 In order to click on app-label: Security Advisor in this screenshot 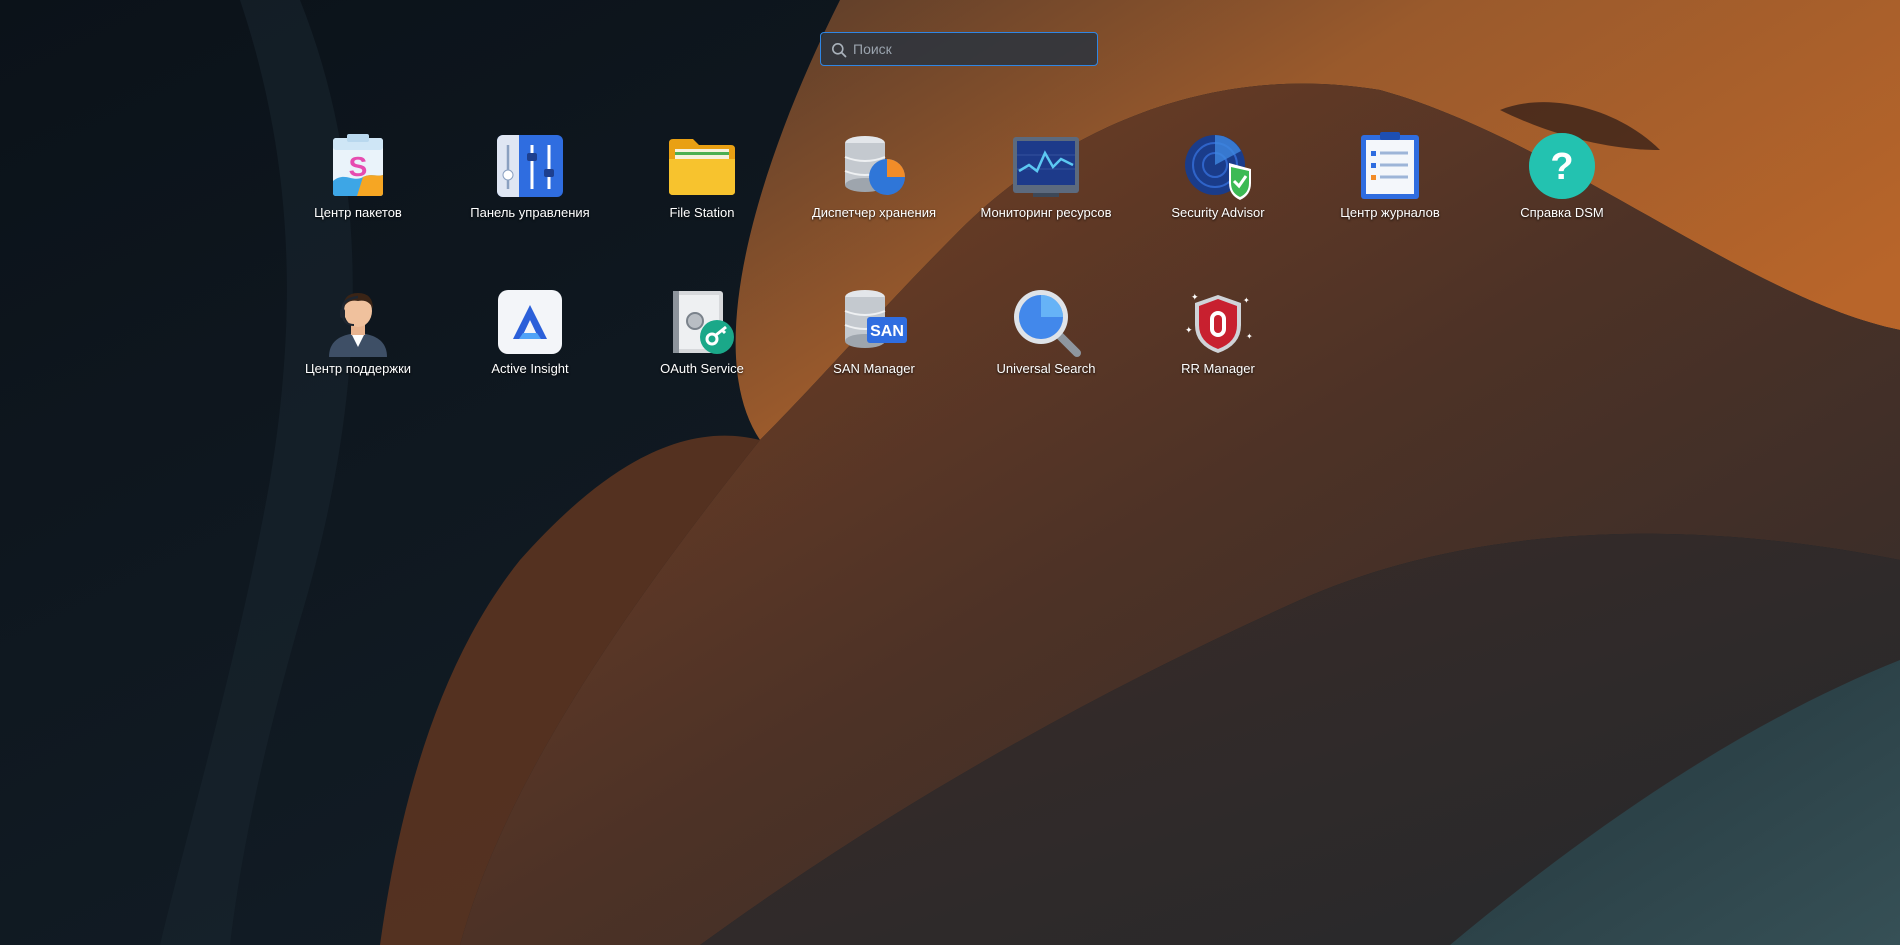, I will do `click(1218, 212)`.